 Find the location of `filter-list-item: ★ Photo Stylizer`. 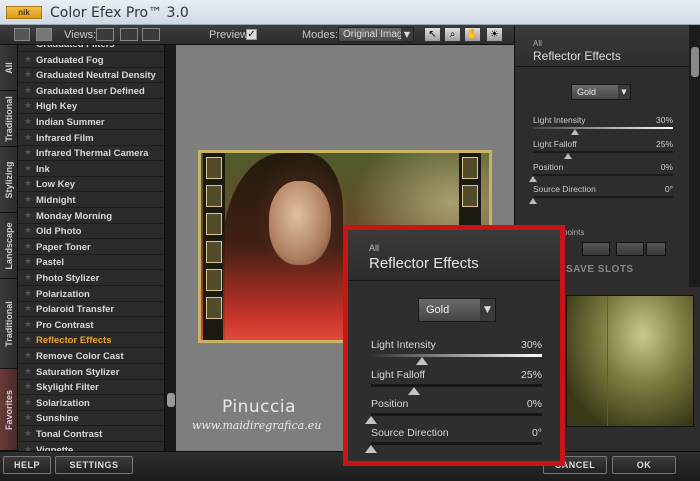

filter-list-item: ★ Photo Stylizer is located at coordinates (91, 278).